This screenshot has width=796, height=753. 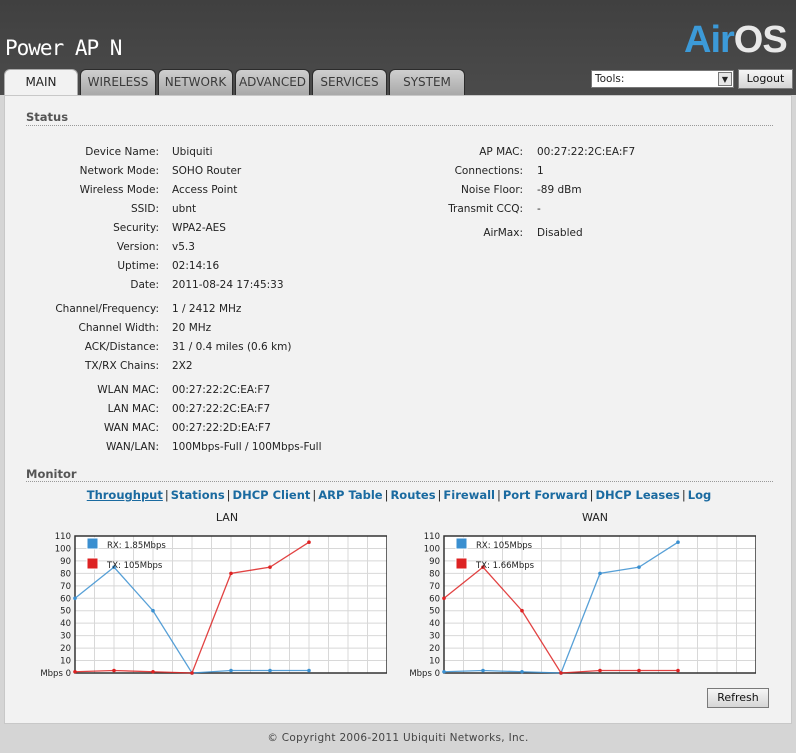 I want to click on field-label: Noise Floor:, so click(x=492, y=190).